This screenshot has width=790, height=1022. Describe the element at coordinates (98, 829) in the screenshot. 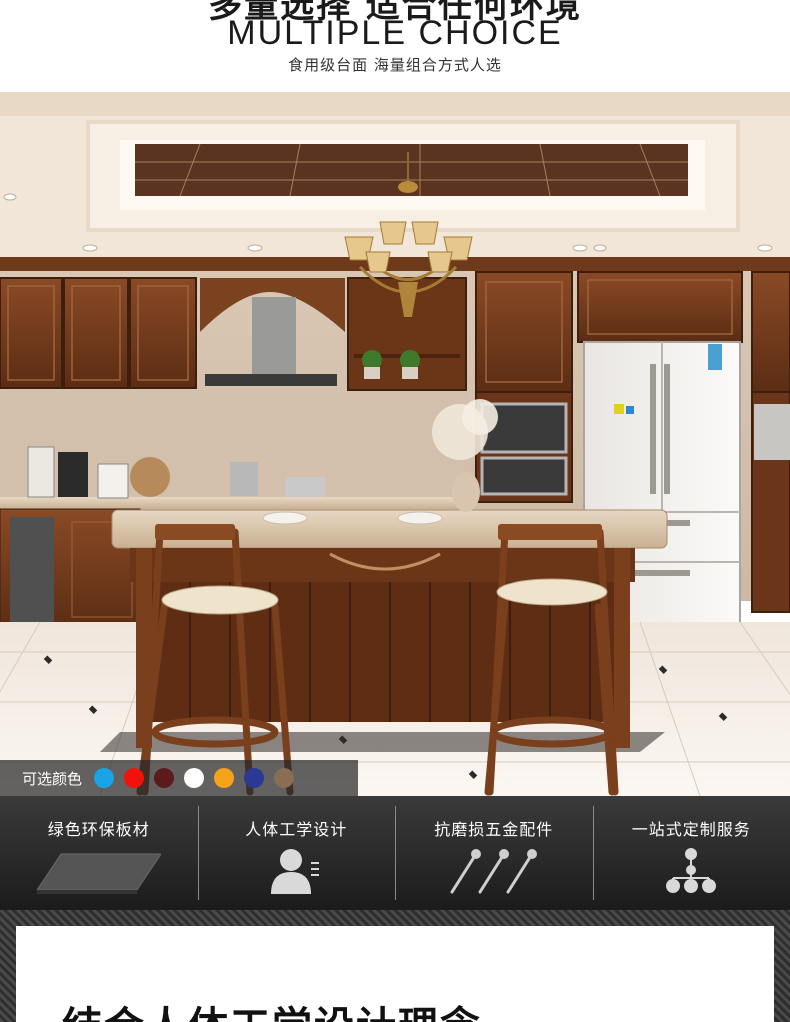

I see `feature-label: 绿色环保板材` at that location.